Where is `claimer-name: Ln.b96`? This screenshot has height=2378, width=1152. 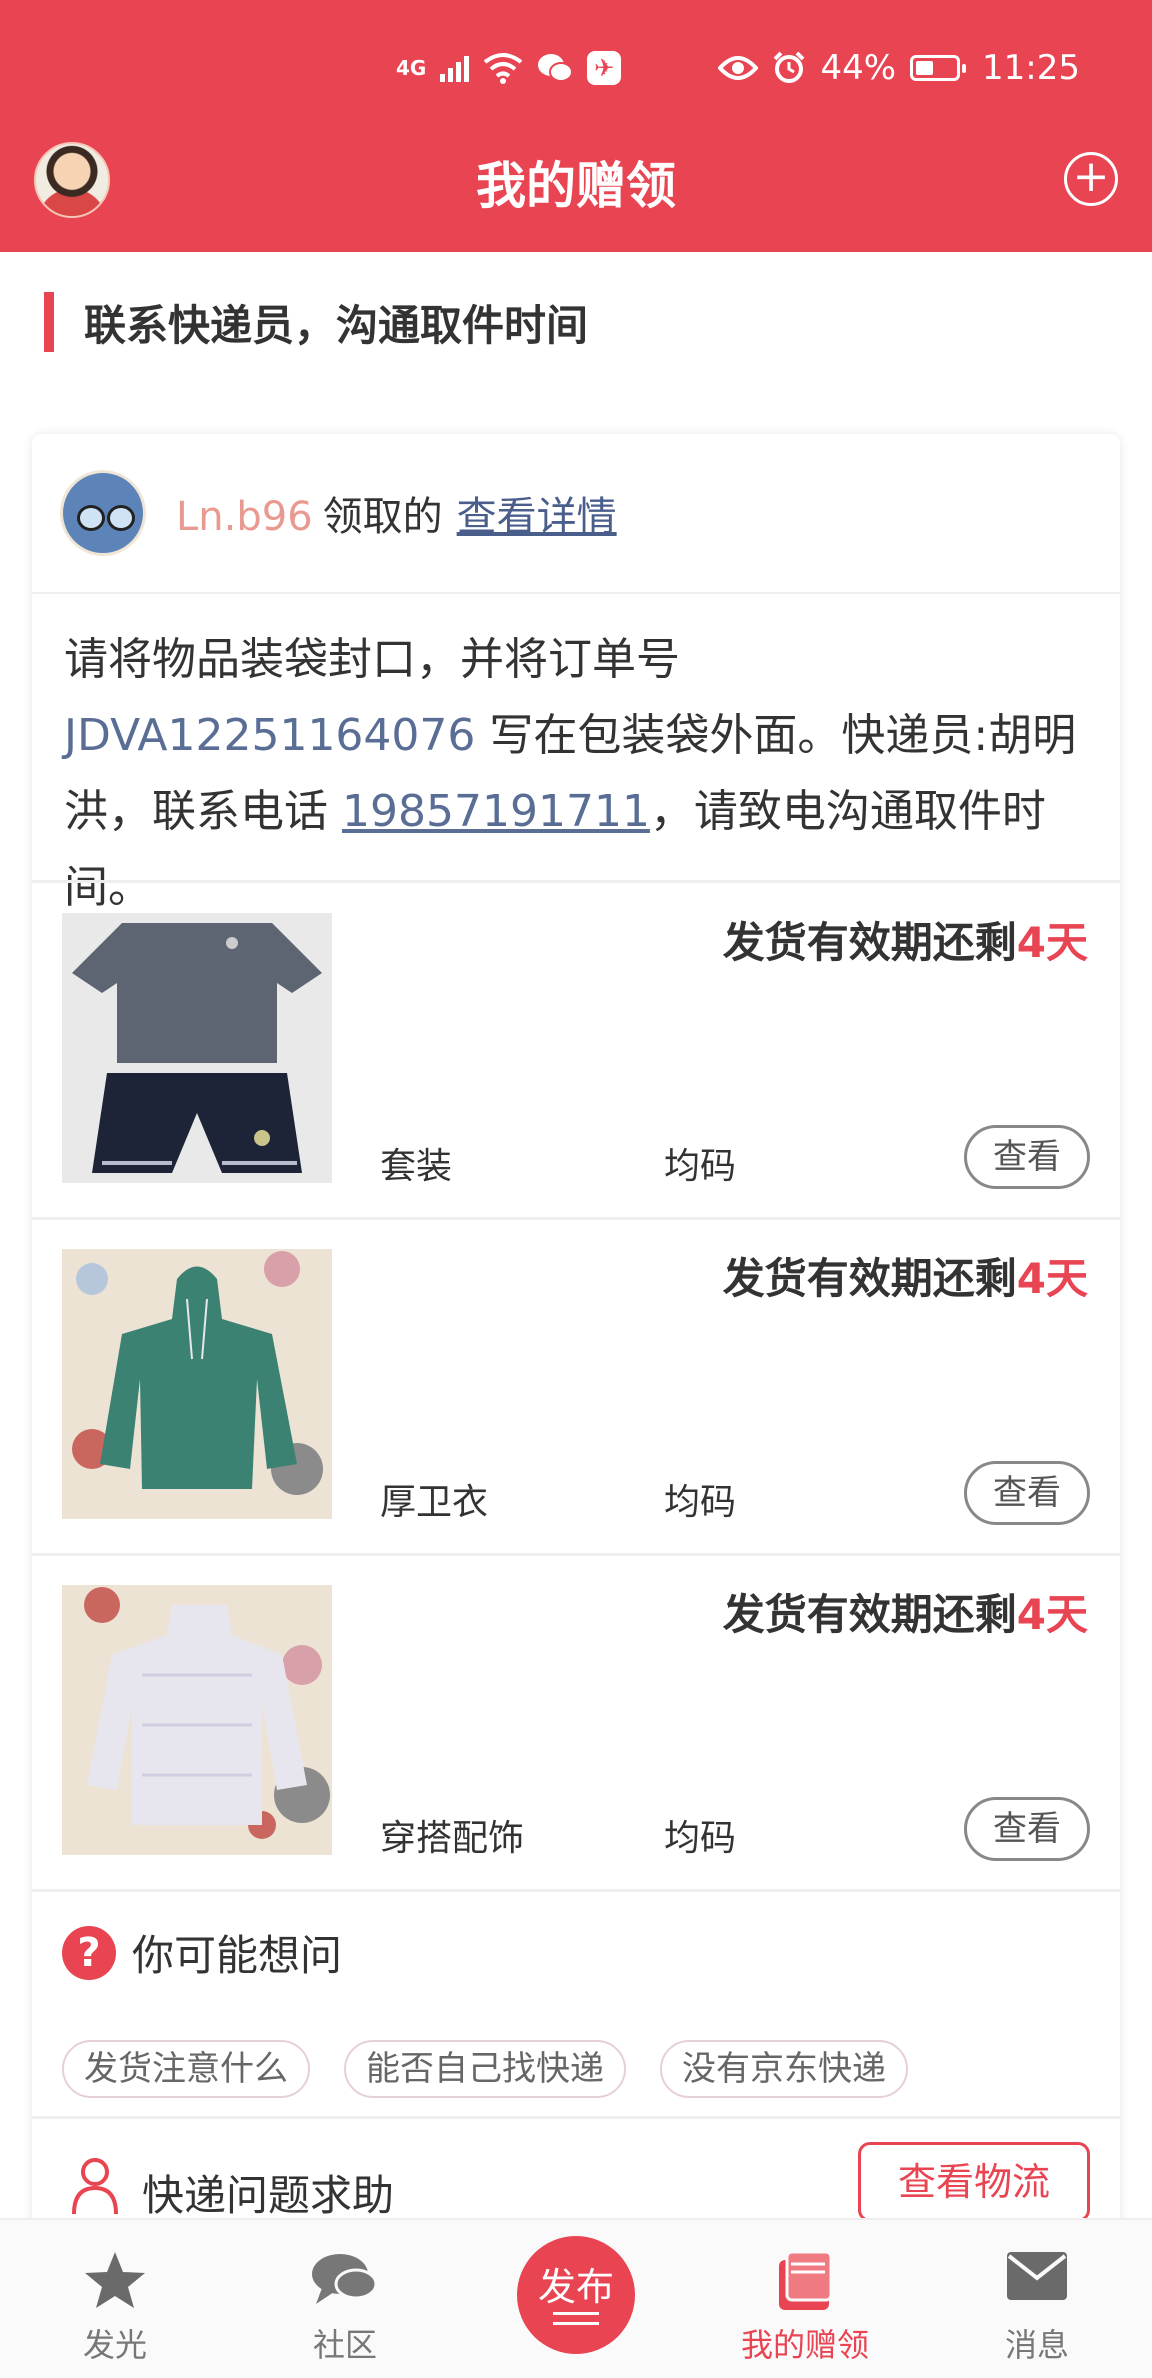
claimer-name: Ln.b96 is located at coordinates (244, 517).